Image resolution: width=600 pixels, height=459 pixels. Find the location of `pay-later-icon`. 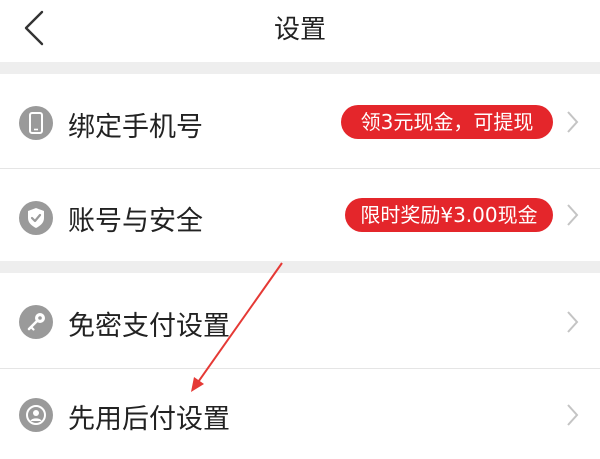

pay-later-icon is located at coordinates (36, 415).